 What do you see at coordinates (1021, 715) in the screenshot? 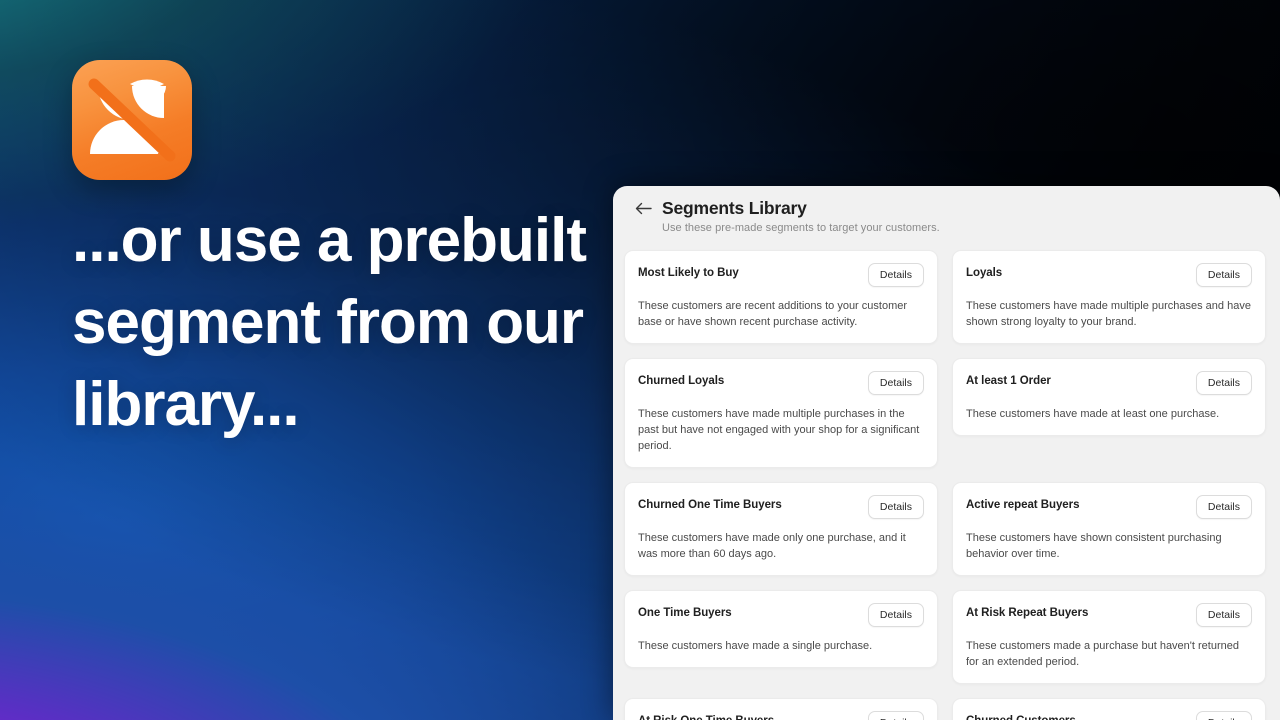
I see `segment-name: Churned Customers` at bounding box center [1021, 715].